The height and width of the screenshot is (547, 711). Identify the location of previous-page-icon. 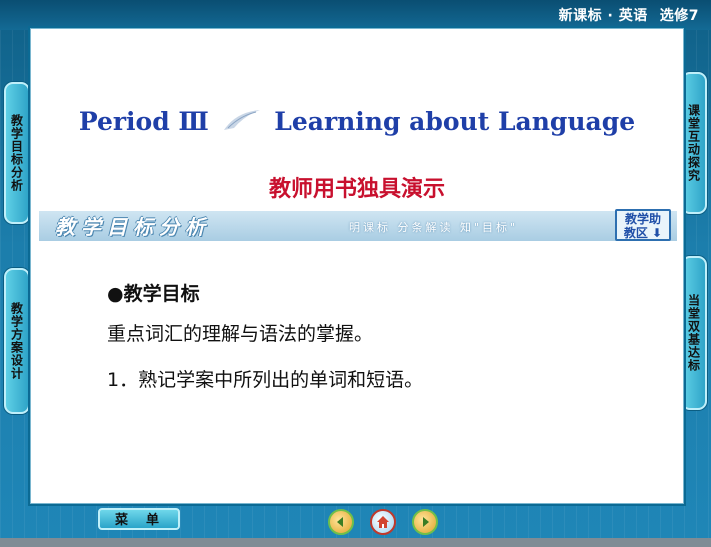
(341, 522).